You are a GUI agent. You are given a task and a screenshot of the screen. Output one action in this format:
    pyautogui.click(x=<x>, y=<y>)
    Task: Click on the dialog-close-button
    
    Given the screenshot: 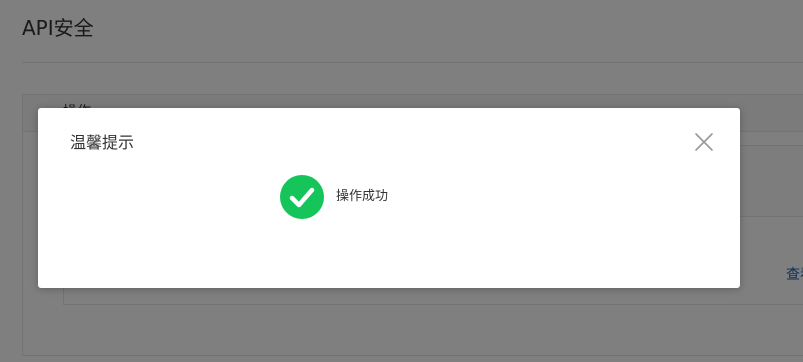 What is the action you would take?
    pyautogui.click(x=704, y=142)
    